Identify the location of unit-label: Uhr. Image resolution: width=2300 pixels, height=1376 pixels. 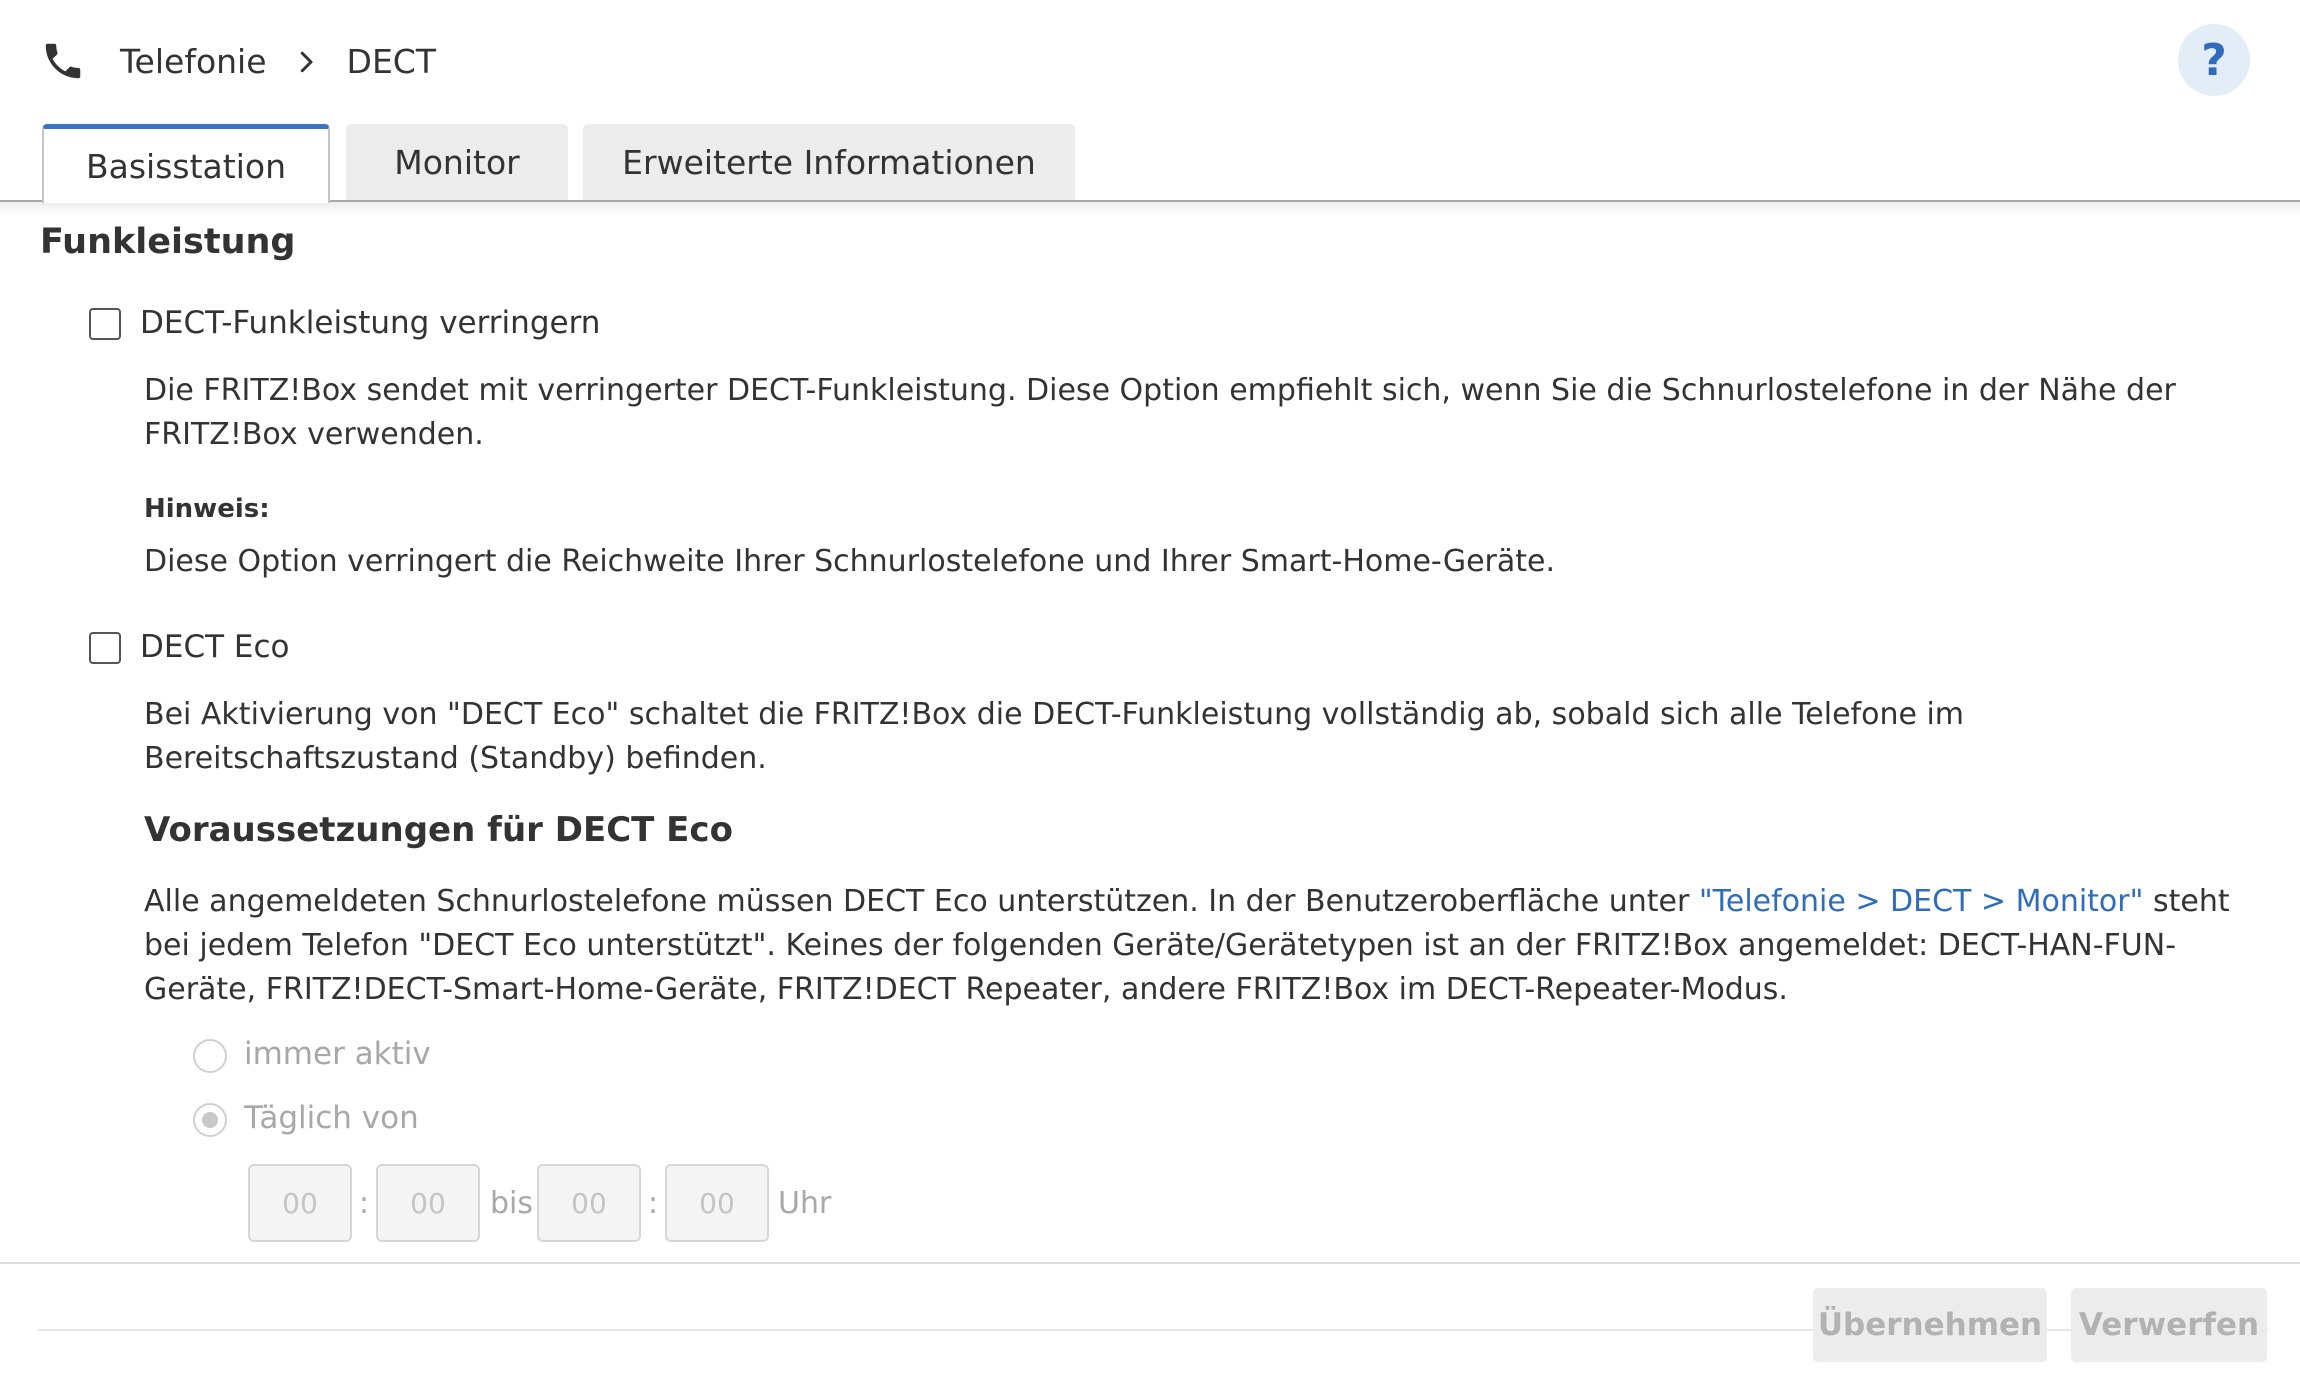
(805, 1203).